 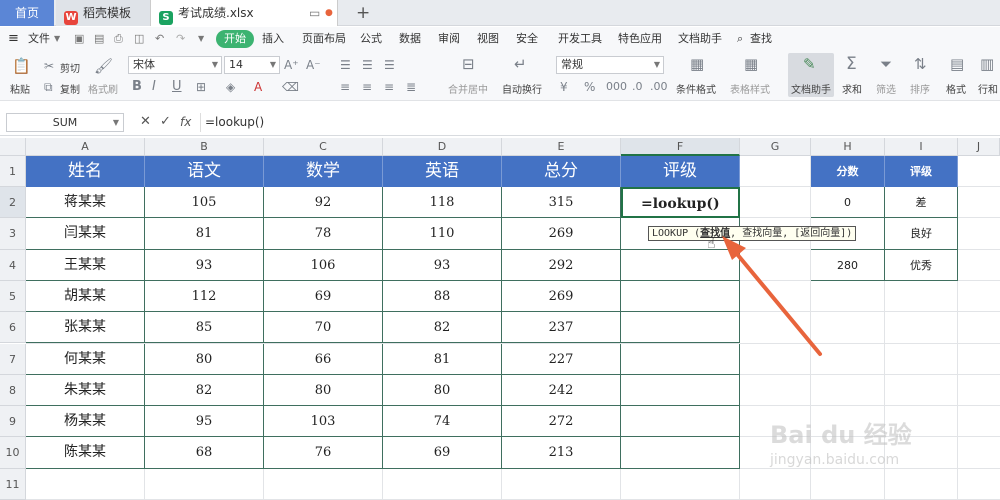 What do you see at coordinates (85, 171) in the screenshot?
I see `table-header-cell: 姓名` at bounding box center [85, 171].